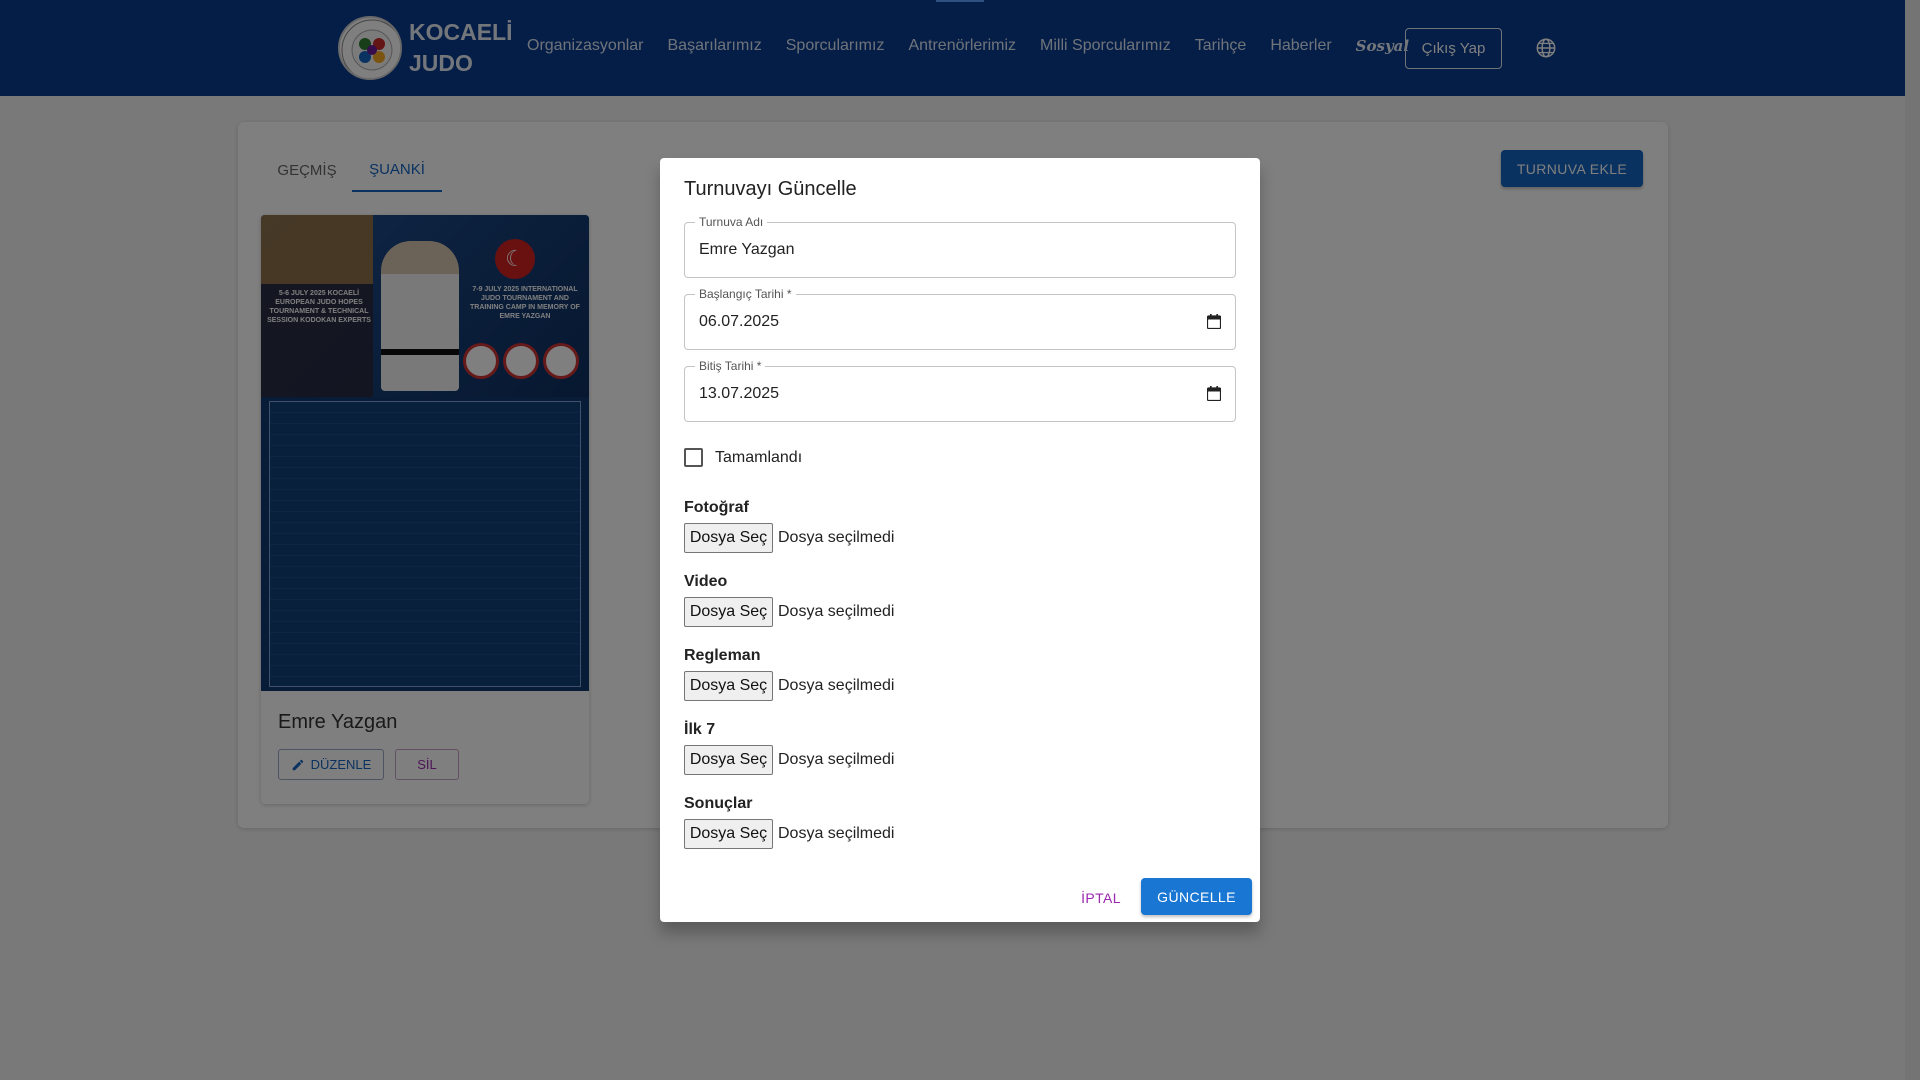 The height and width of the screenshot is (1080, 1920). Describe the element at coordinates (739, 321) in the screenshot. I see `start-date-value: 06.07.2025` at that location.